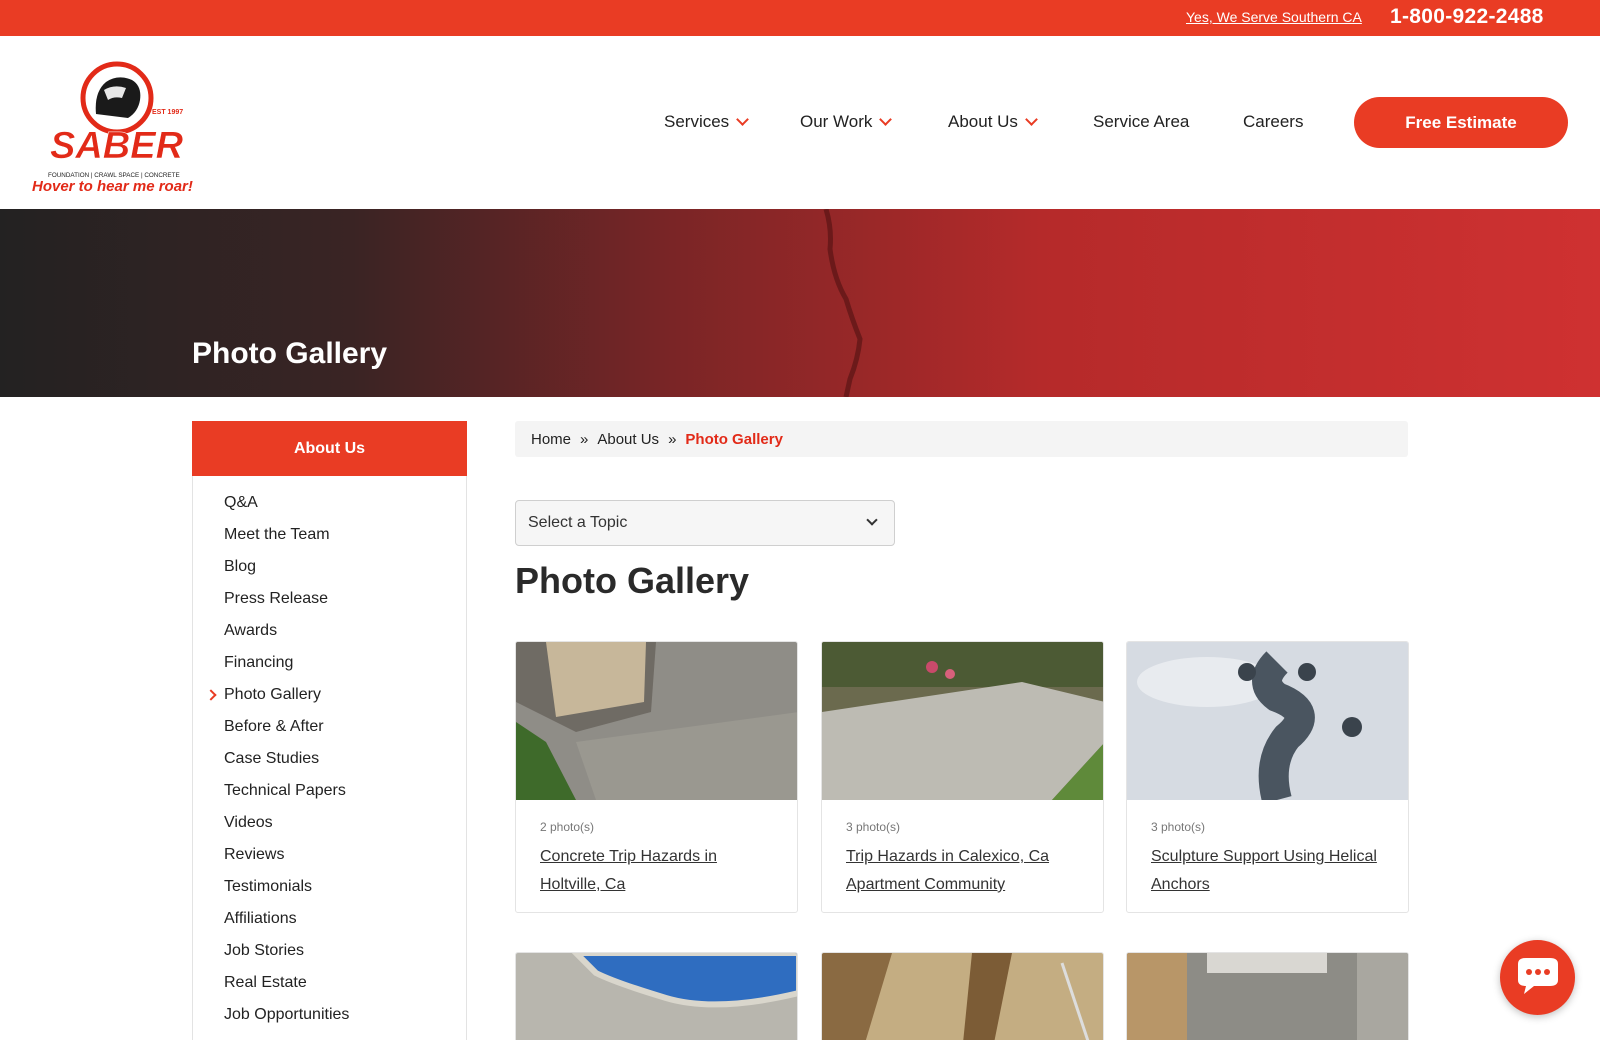 The height and width of the screenshot is (1040, 1600). What do you see at coordinates (660, 871) in the screenshot?
I see `gallery-title-link: Concrete Trip Hazards in Holtville, Ca` at bounding box center [660, 871].